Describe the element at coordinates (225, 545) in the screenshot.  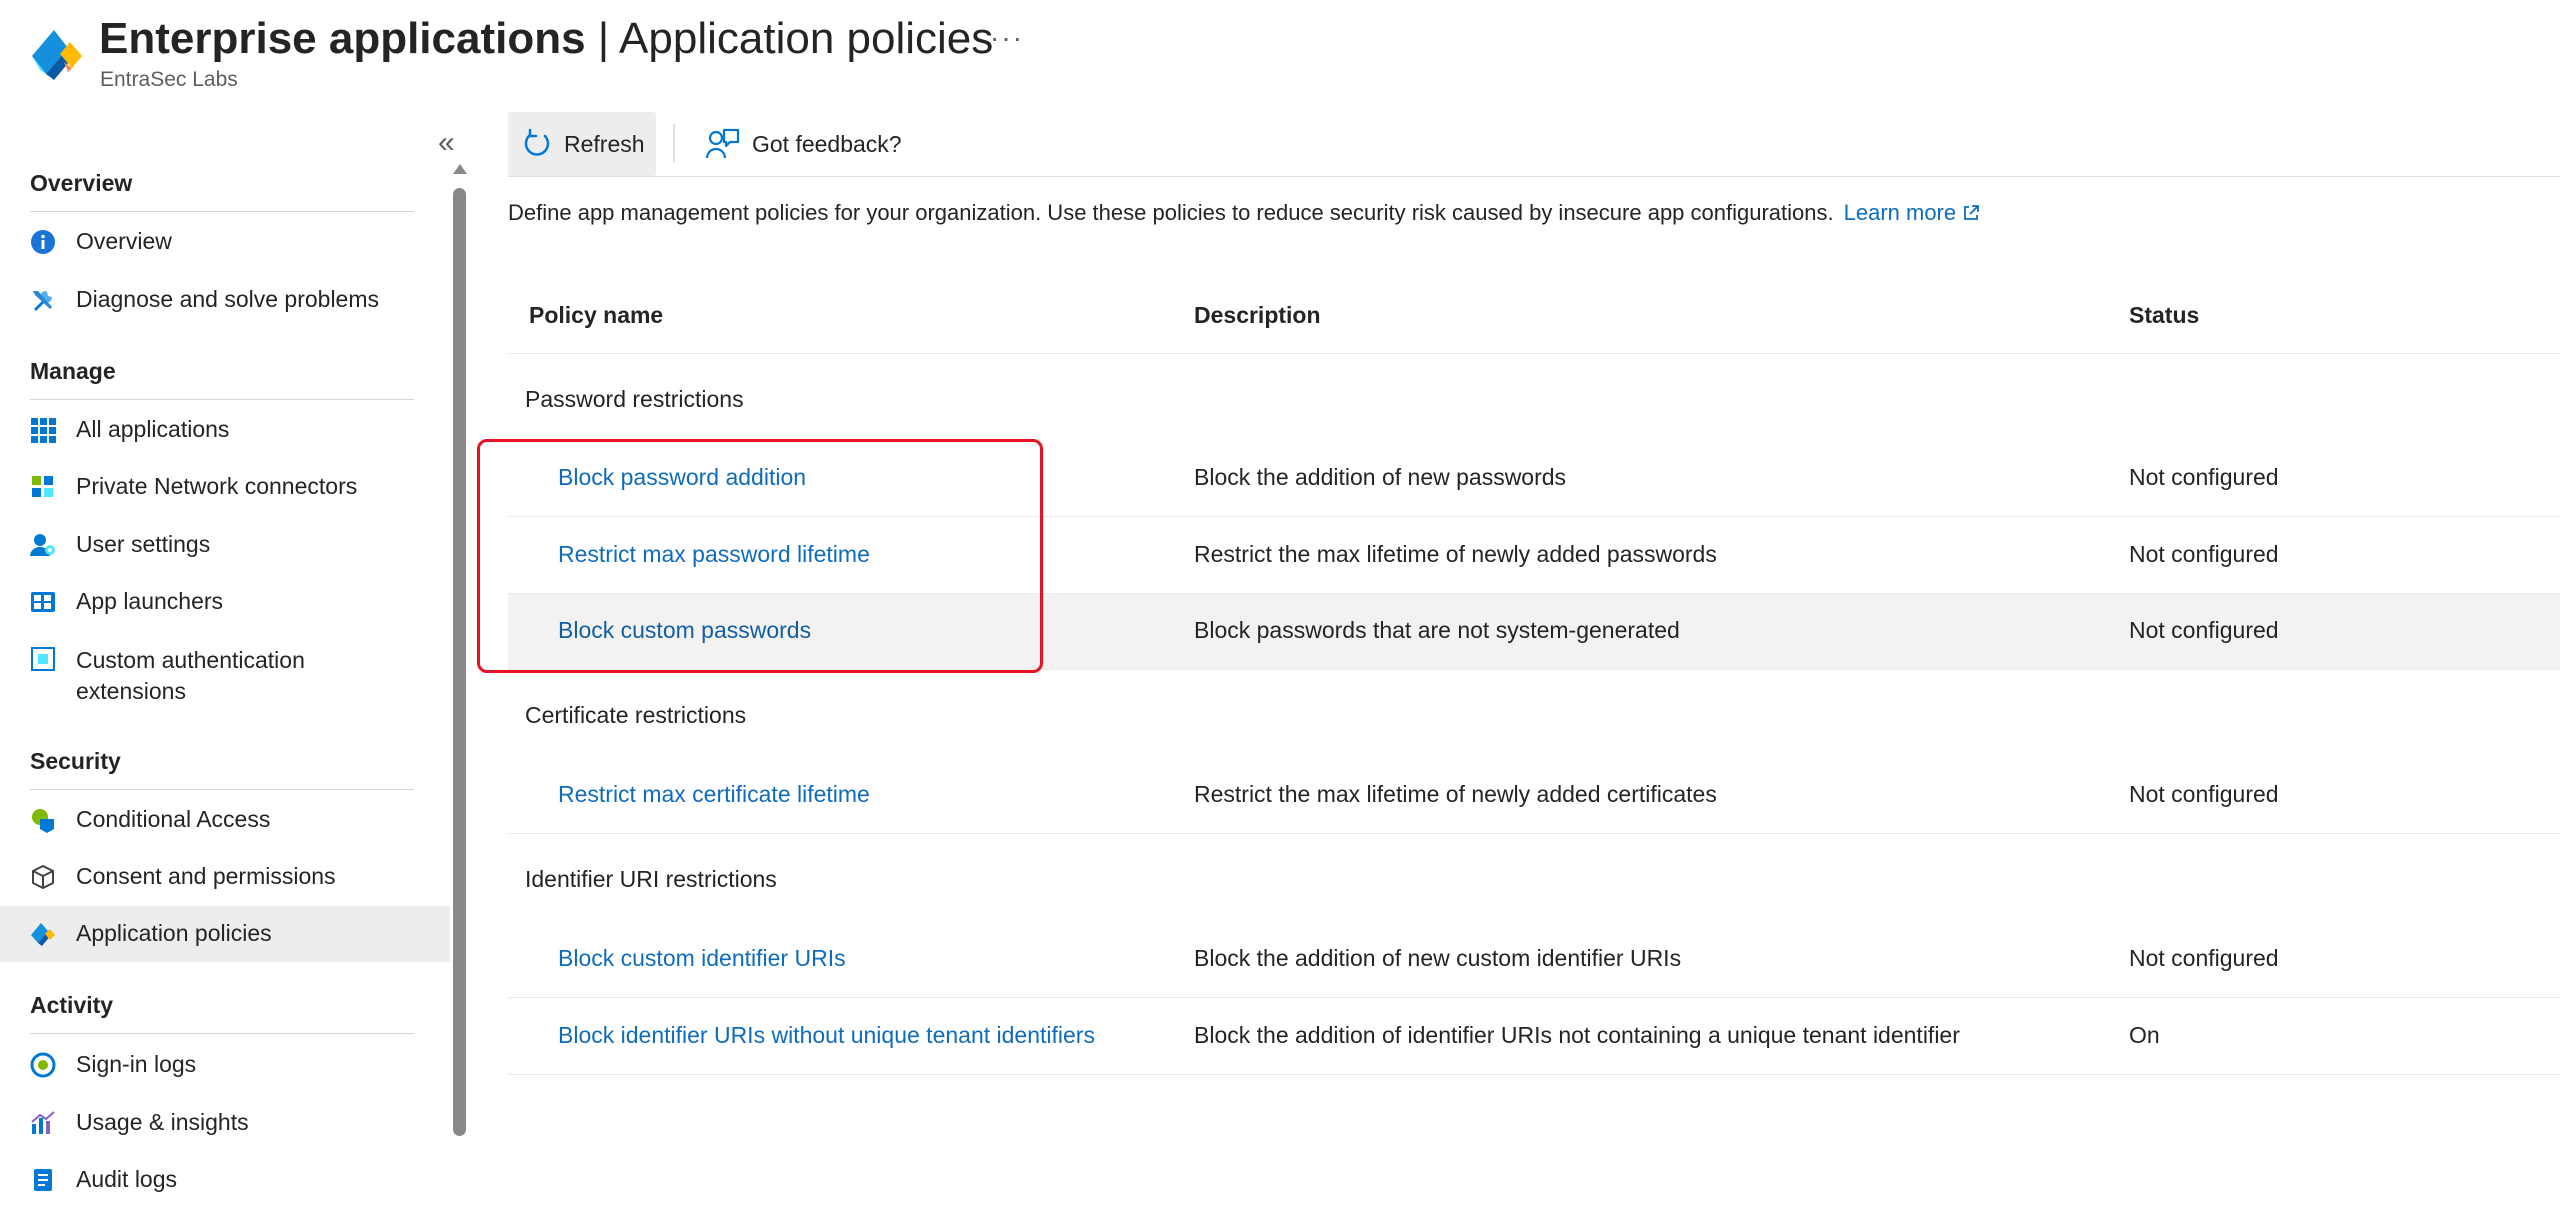
I see `sidebar-item-user-settings: User settings` at that location.